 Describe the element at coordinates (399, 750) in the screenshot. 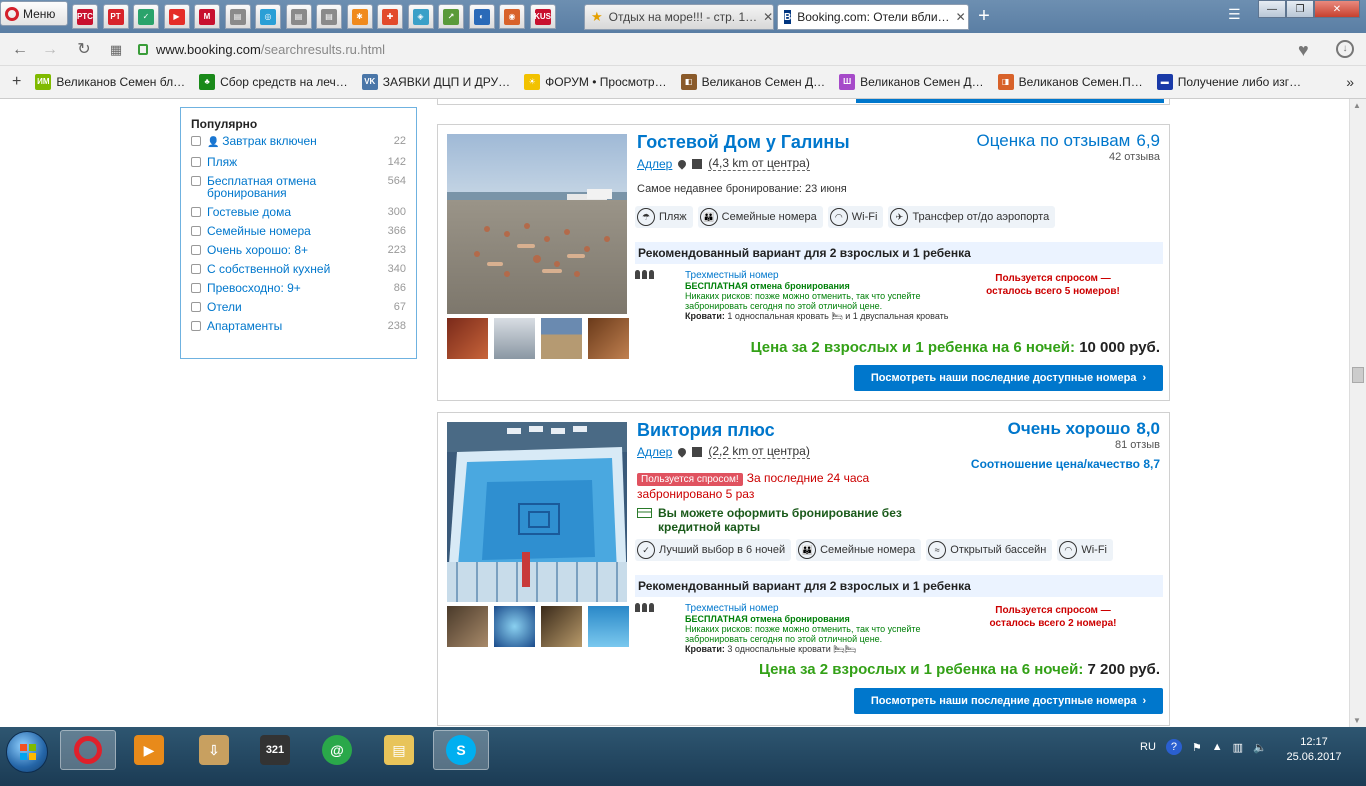

I see `taskbar-explorer: ▤` at that location.